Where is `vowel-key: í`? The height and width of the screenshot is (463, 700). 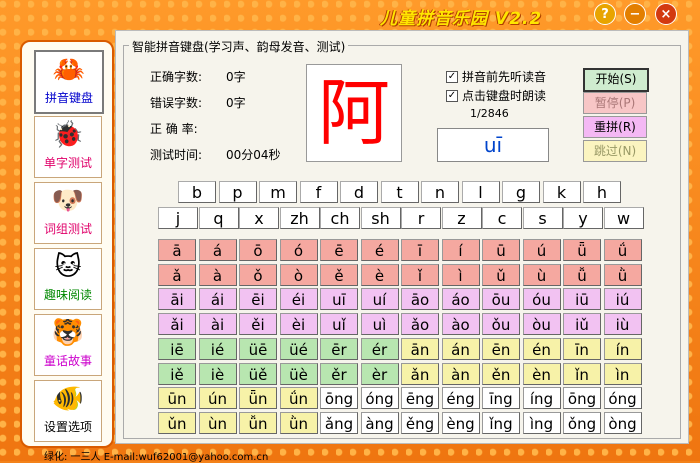
vowel-key: í is located at coordinates (460, 250).